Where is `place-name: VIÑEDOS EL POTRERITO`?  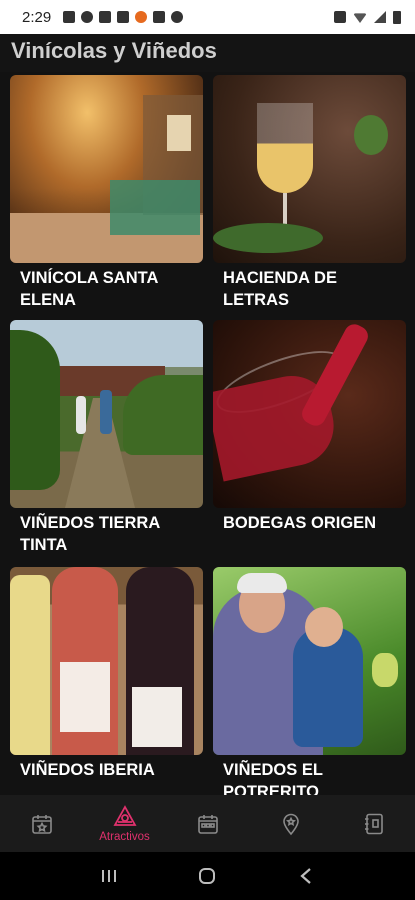
place-name: VIÑEDOS EL POTRERITO is located at coordinates (273, 778).